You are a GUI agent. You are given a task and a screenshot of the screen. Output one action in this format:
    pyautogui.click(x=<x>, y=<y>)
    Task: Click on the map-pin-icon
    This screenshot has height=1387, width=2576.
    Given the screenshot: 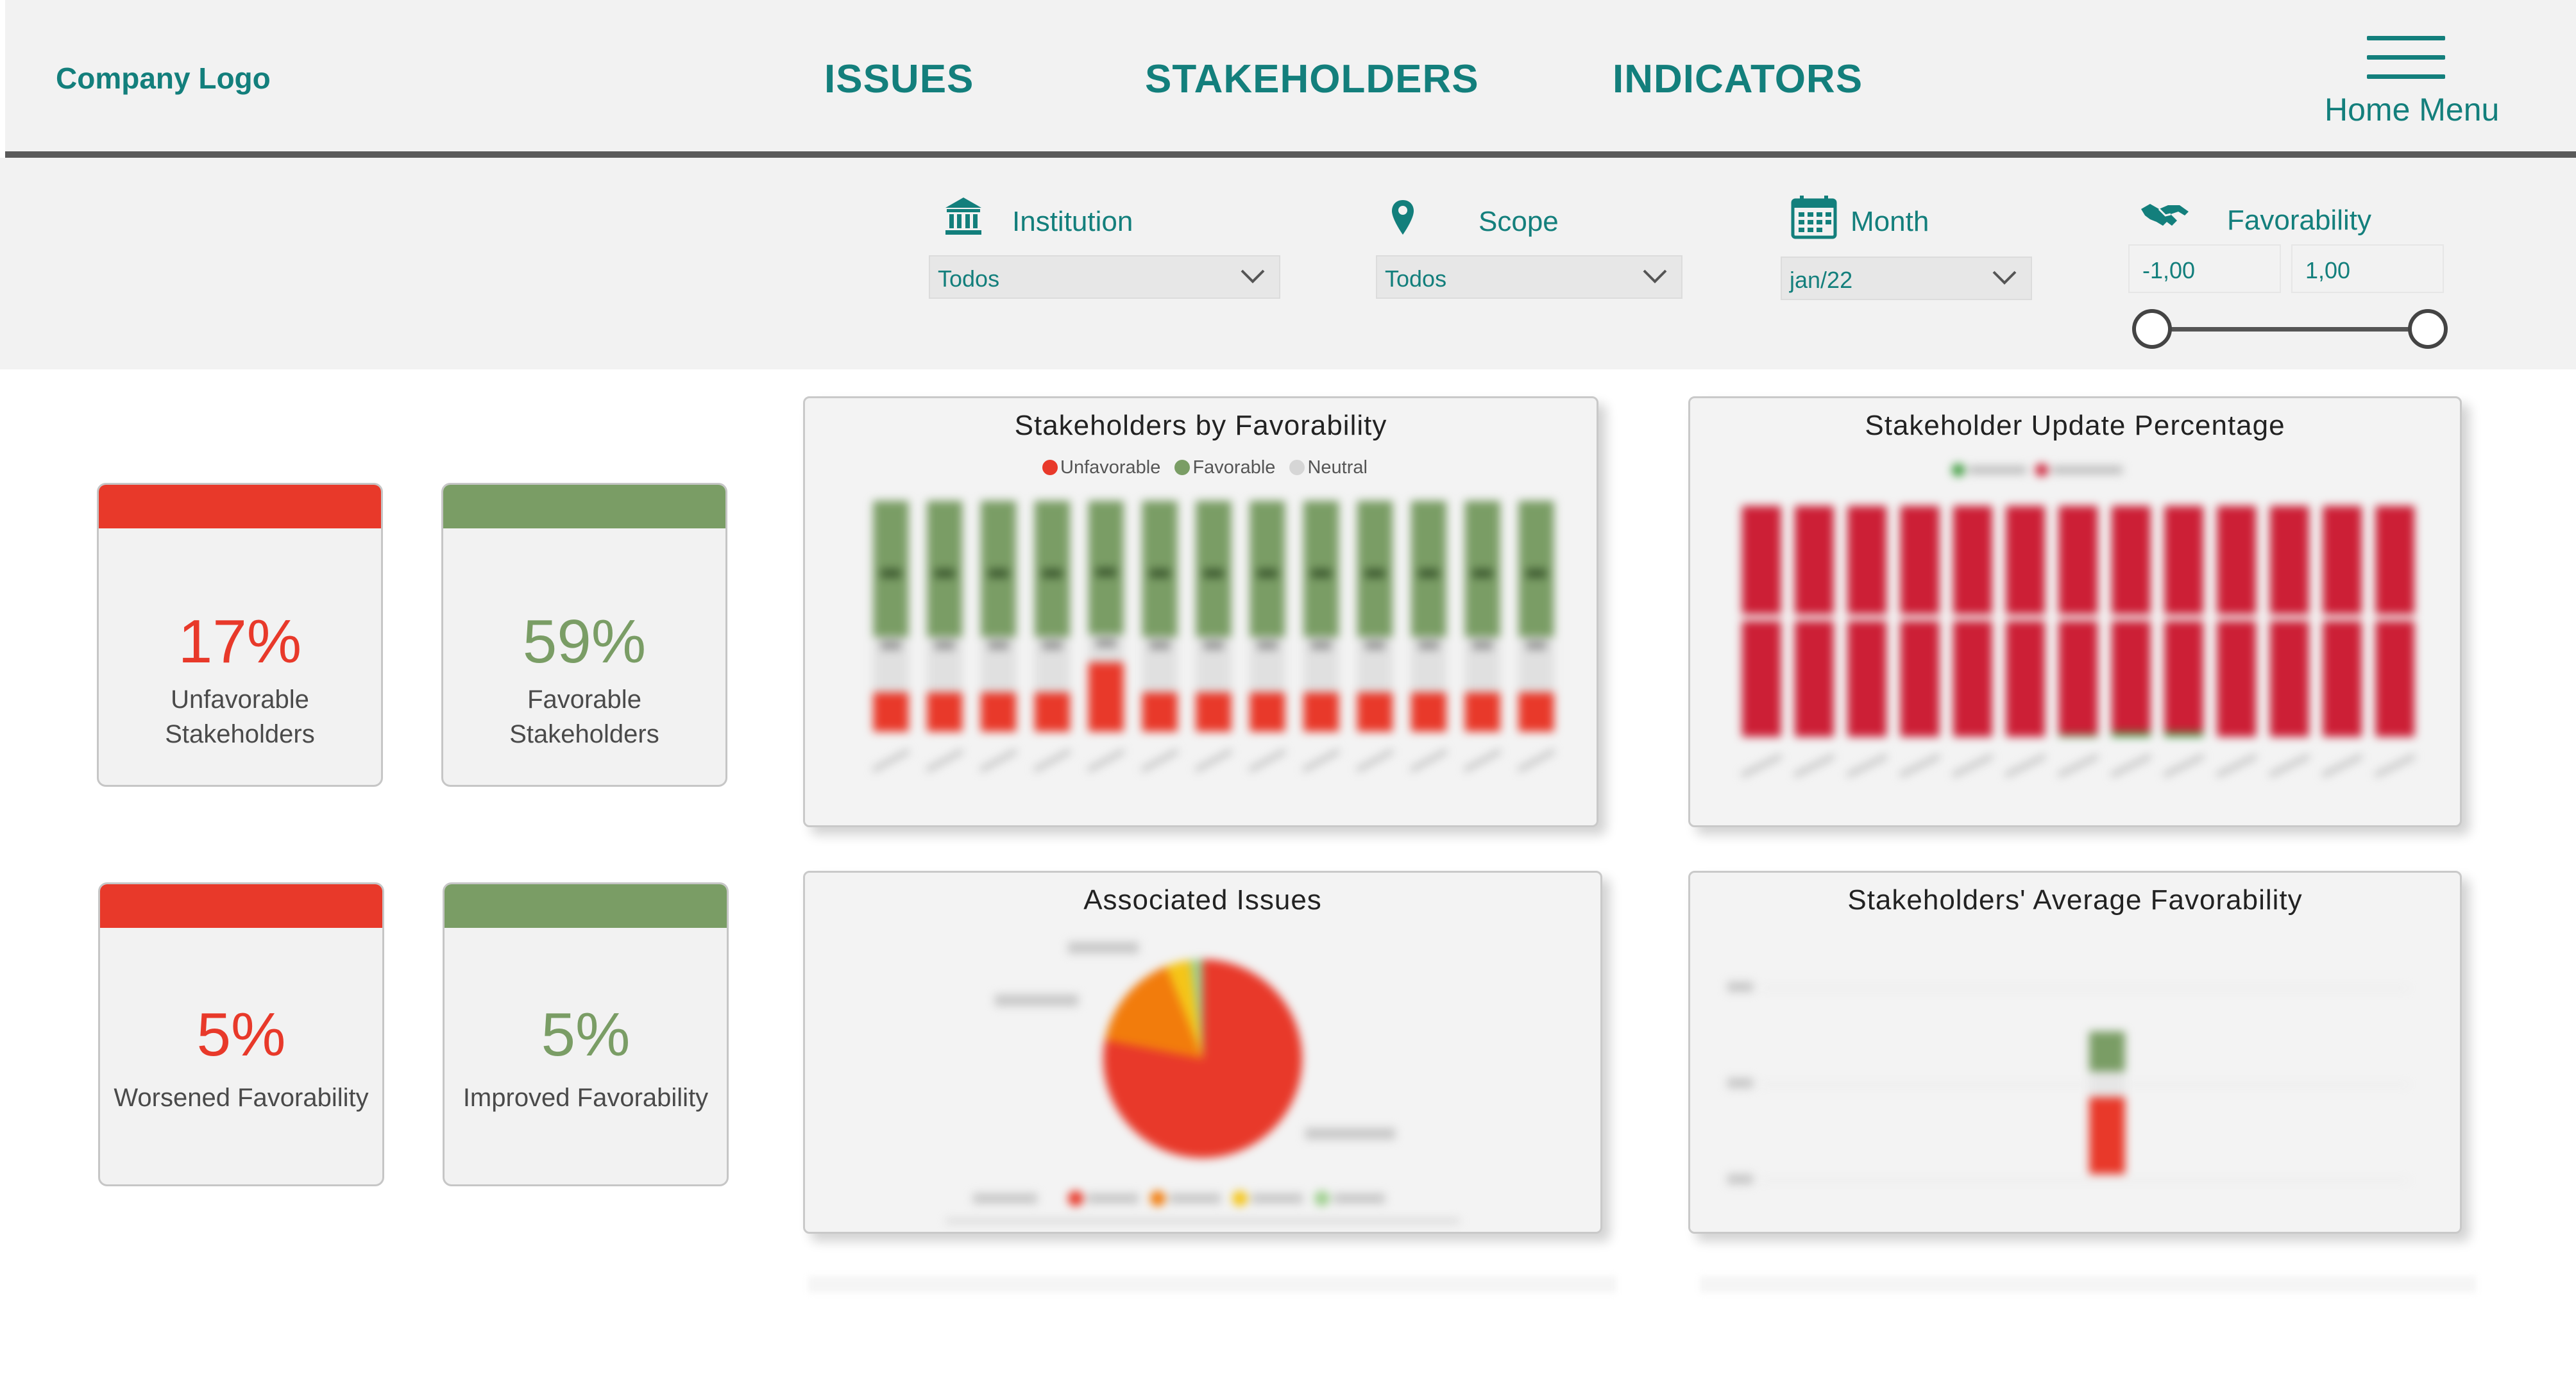 What is the action you would take?
    pyautogui.click(x=1403, y=217)
    